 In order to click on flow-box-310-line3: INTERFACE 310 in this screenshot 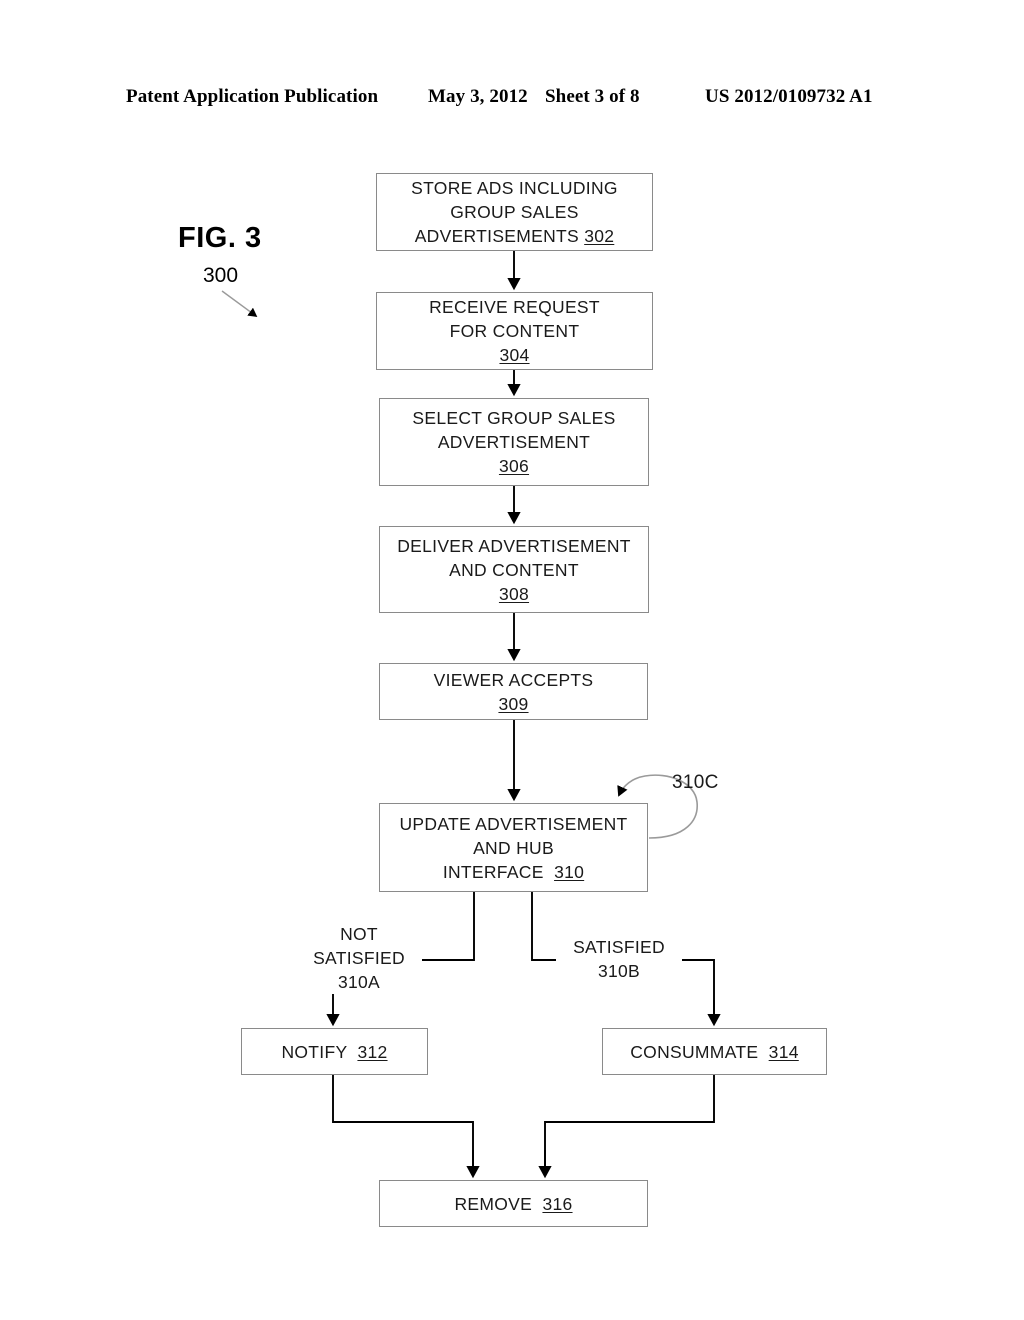, I will do `click(513, 872)`.